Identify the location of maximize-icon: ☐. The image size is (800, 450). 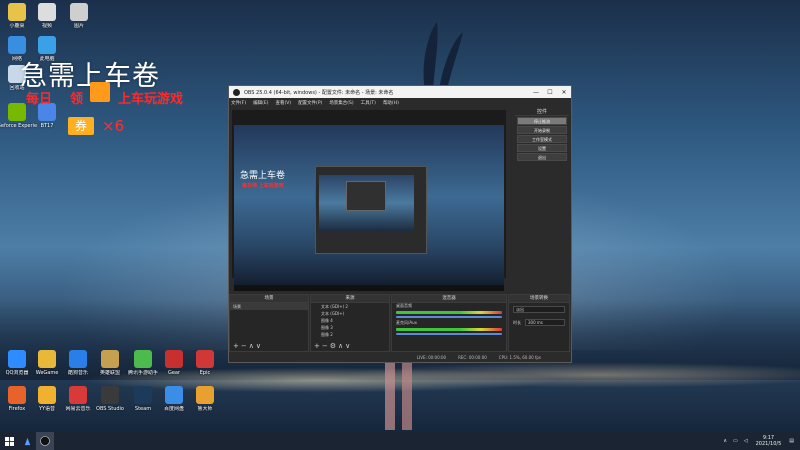
(550, 92).